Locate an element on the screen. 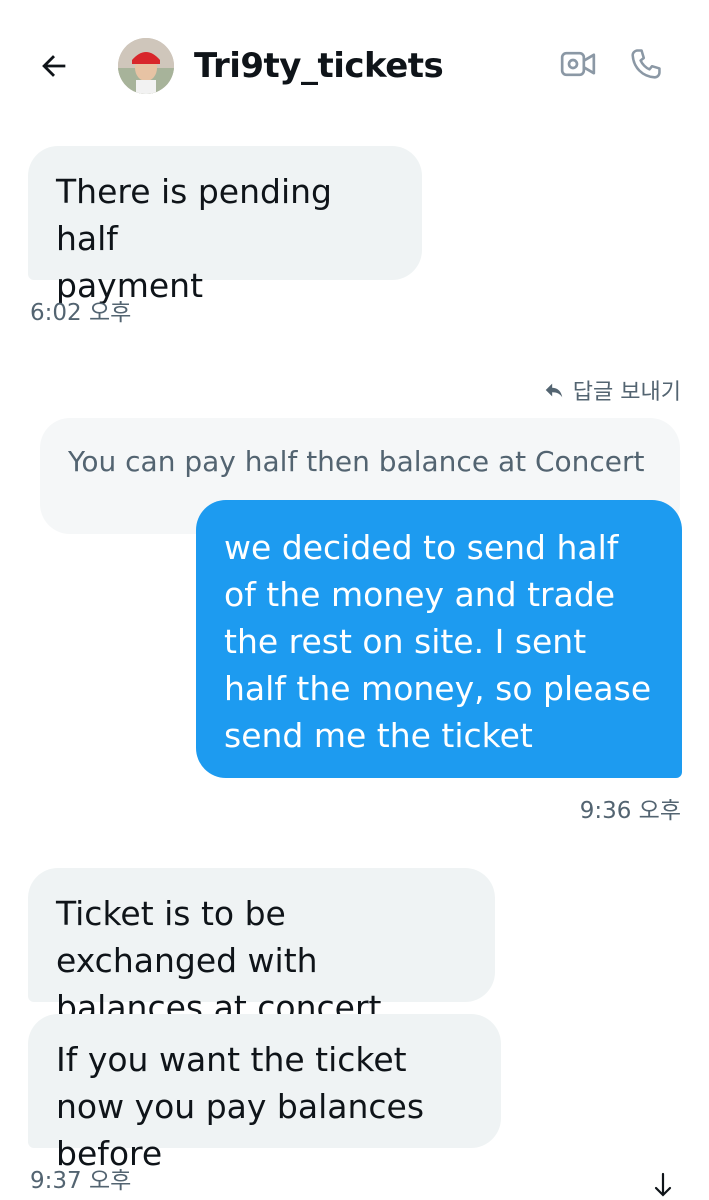  reply-arrow-icon is located at coordinates (554, 390).